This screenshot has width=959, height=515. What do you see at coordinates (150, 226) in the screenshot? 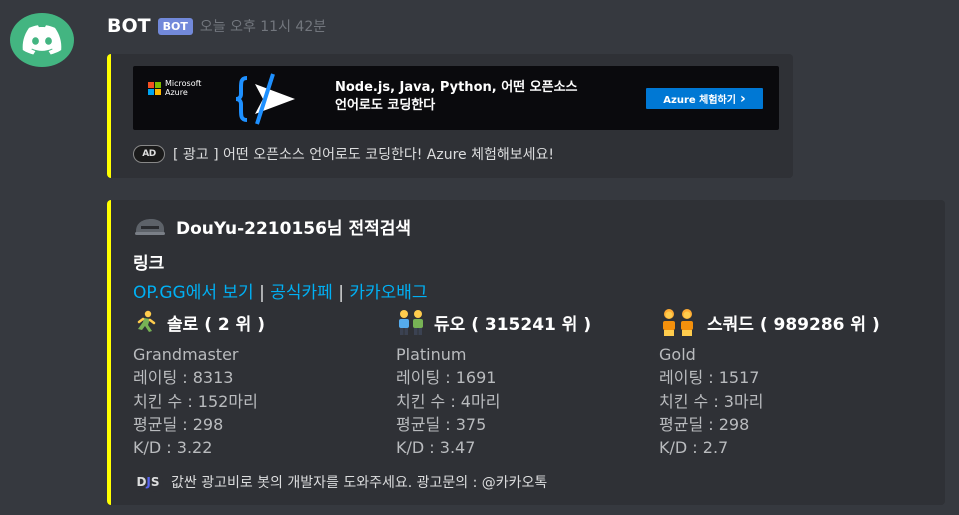
I see `helmet-icon` at bounding box center [150, 226].